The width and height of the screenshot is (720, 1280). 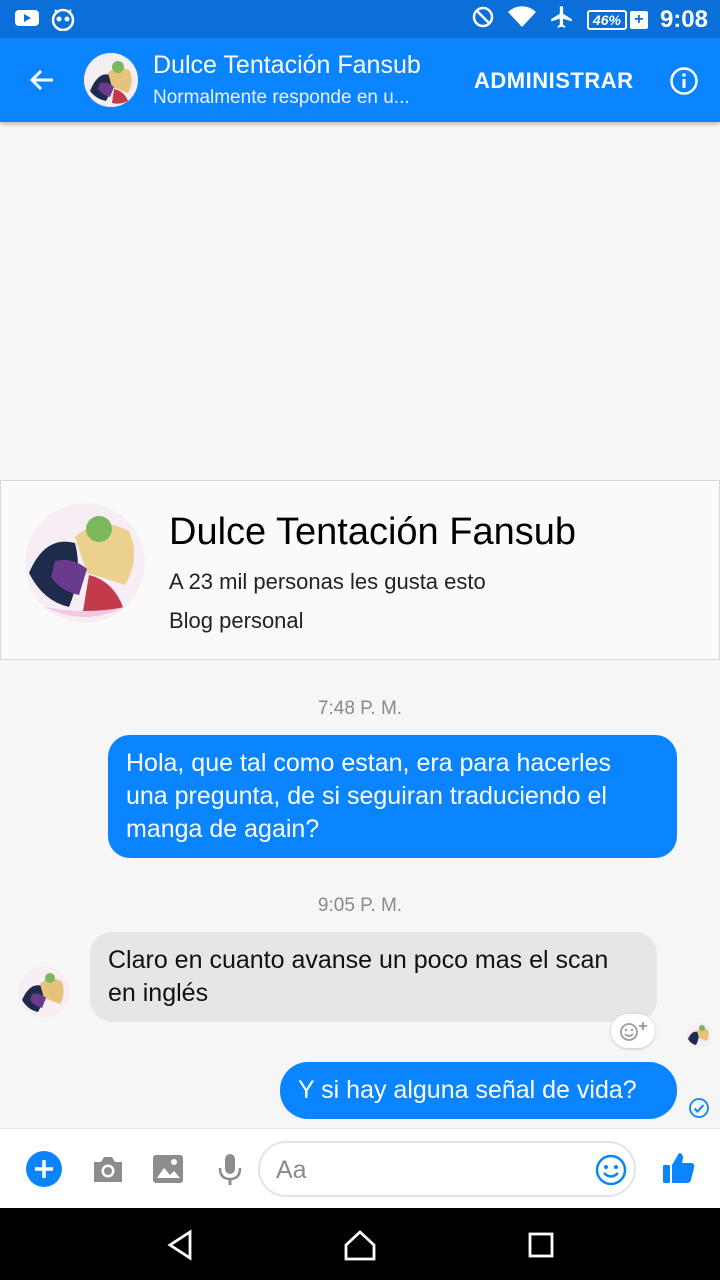 What do you see at coordinates (638, 19) in the screenshot?
I see `charging-icon: +` at bounding box center [638, 19].